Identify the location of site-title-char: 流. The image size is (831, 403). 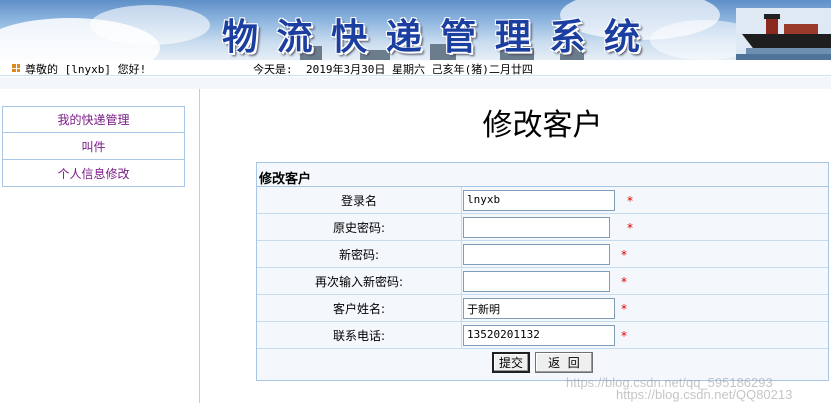
(295, 37).